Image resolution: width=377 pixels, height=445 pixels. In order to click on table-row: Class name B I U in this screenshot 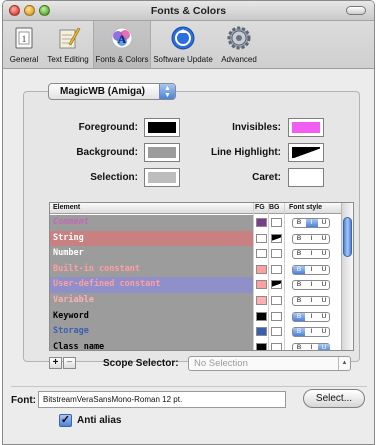, I will do `click(195, 344)`.